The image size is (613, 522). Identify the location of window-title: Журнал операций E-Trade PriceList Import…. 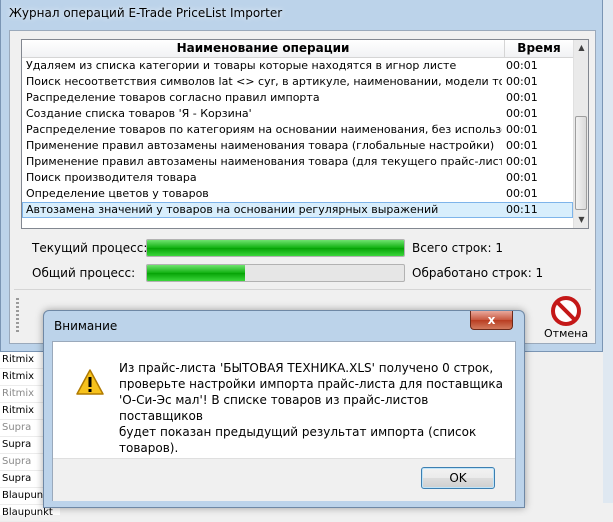
(146, 13).